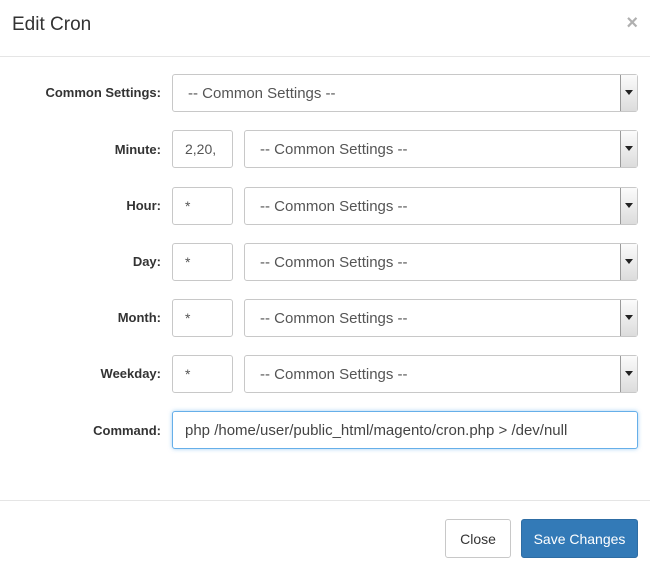  Describe the element at coordinates (130, 373) in the screenshot. I see `weekday-label: Weekday:` at that location.